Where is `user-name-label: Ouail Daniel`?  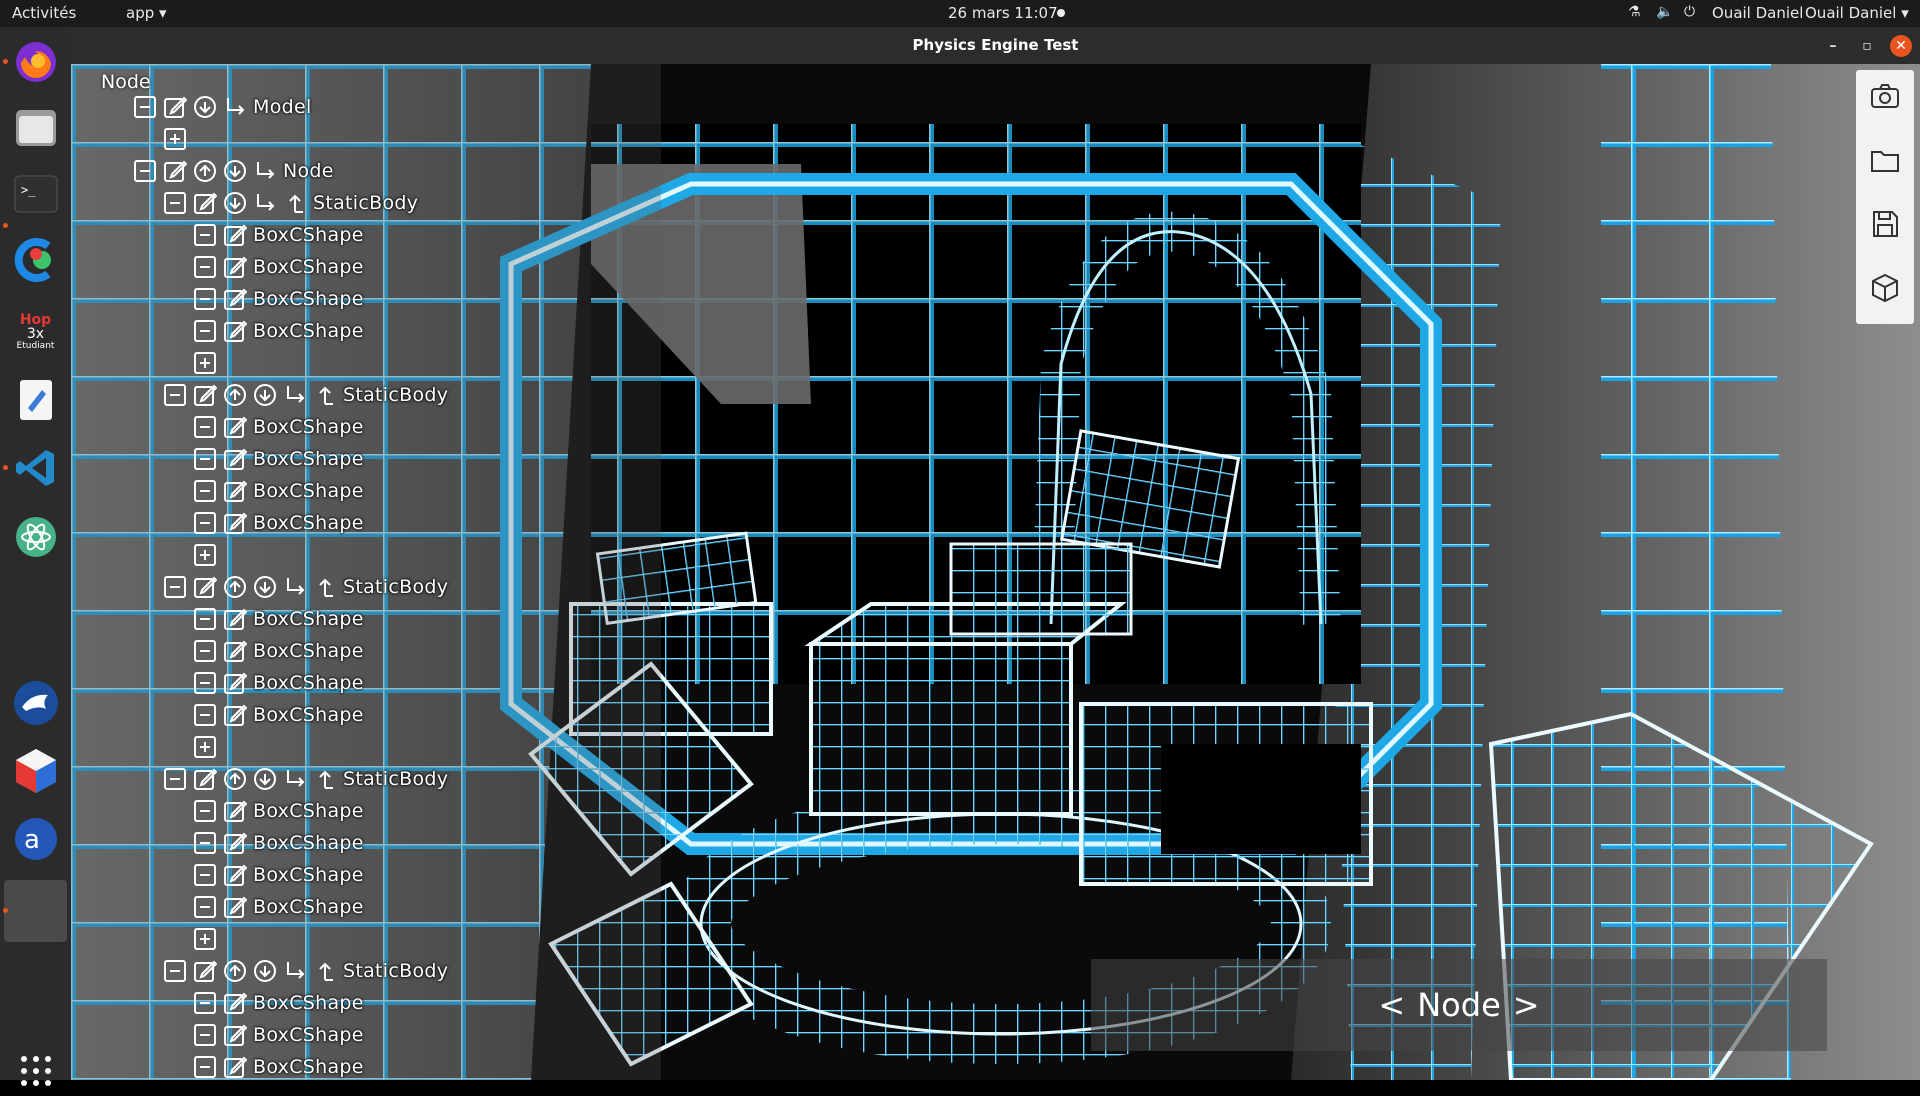
user-name-label: Ouail Daniel is located at coordinates (1757, 13).